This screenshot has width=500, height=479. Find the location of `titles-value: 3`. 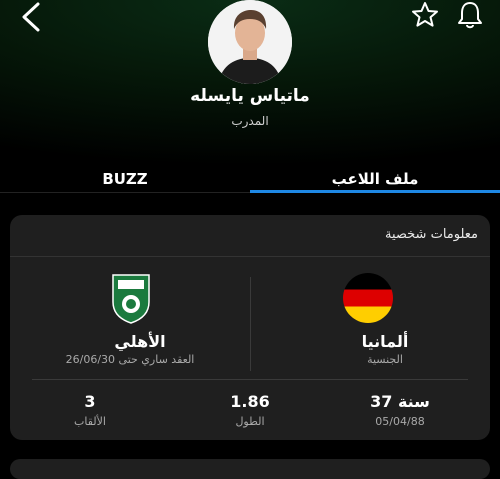

titles-value: 3 is located at coordinates (90, 401).